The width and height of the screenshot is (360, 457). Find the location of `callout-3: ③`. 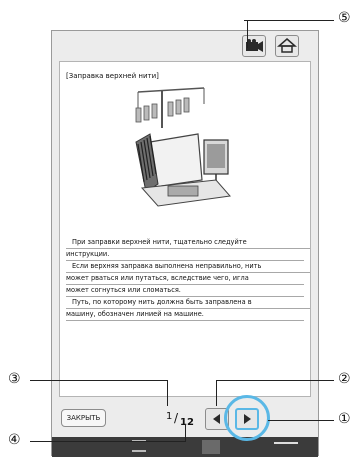

callout-3: ③ is located at coordinates (14, 379).